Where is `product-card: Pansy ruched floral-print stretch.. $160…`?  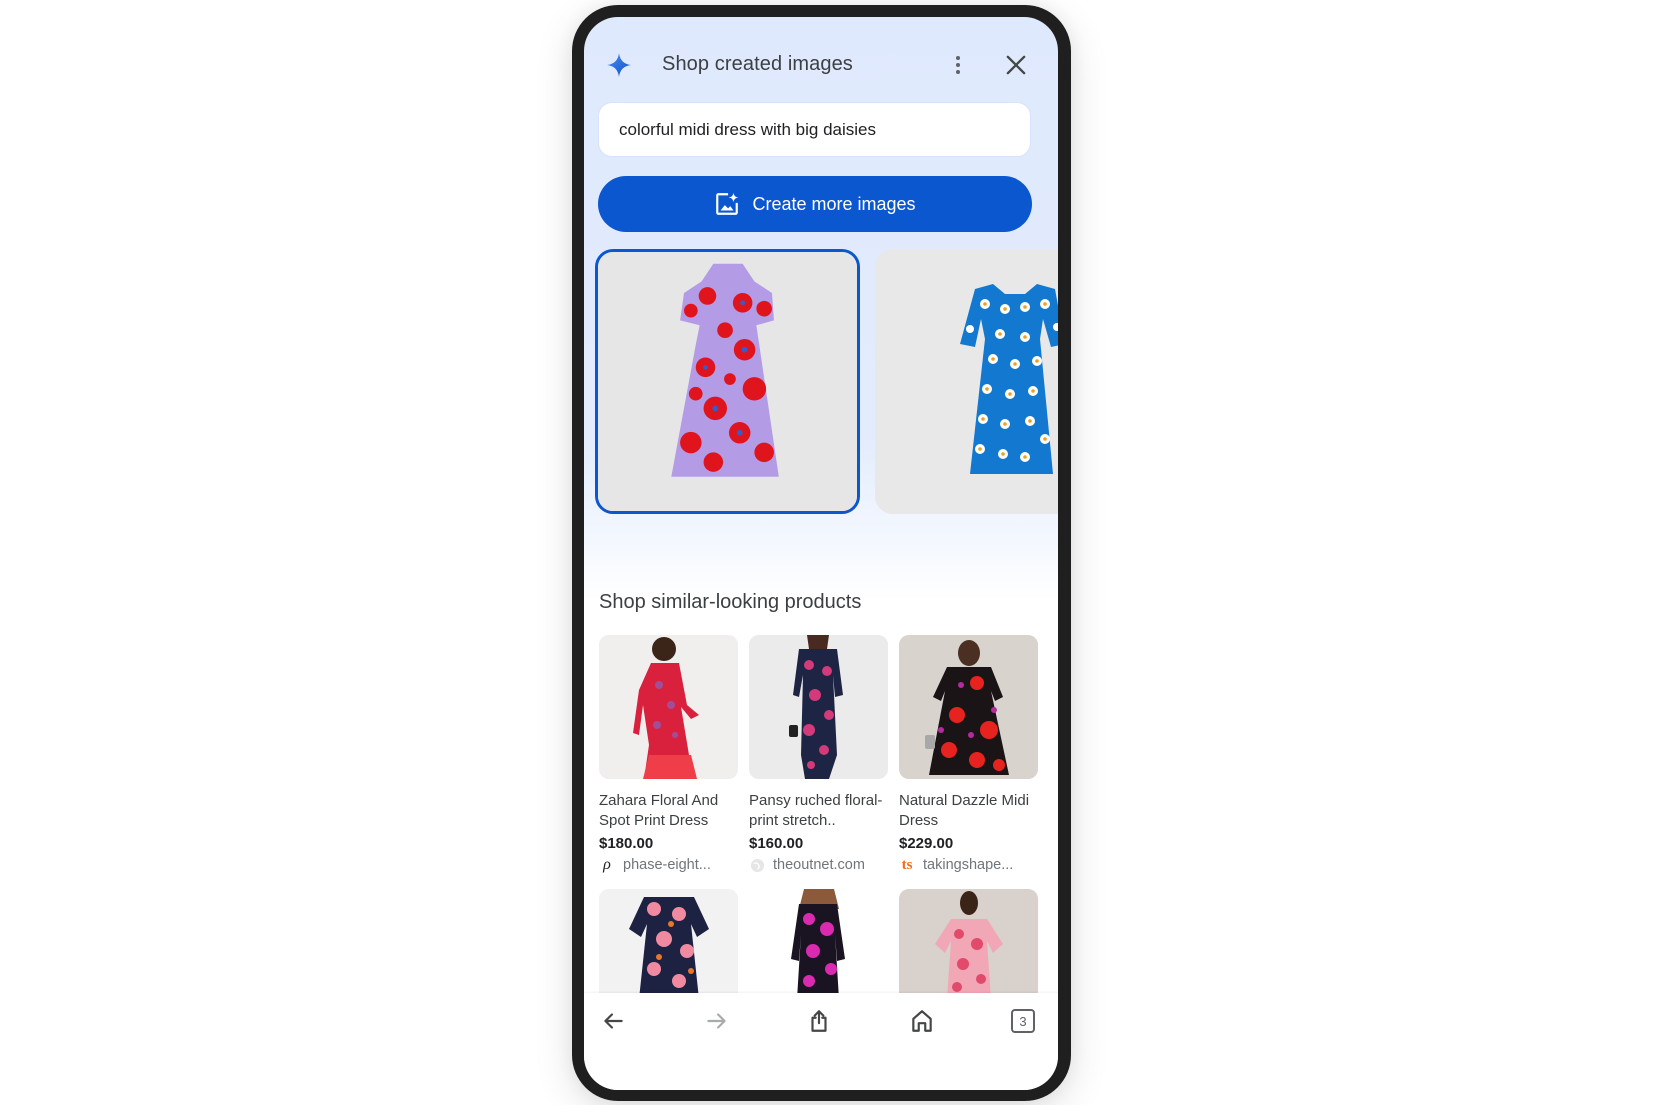 product-card: Pansy ruched floral-print stretch.. $160… is located at coordinates (818, 755).